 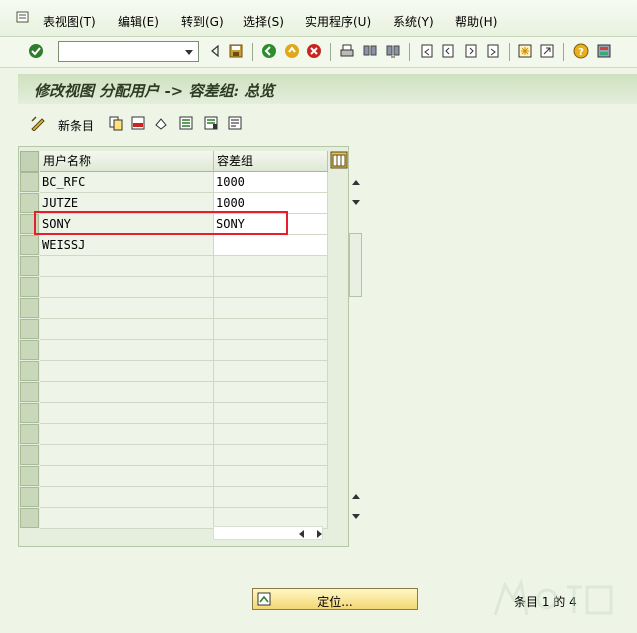 I want to click on watermark-logo, so click(x=553, y=597).